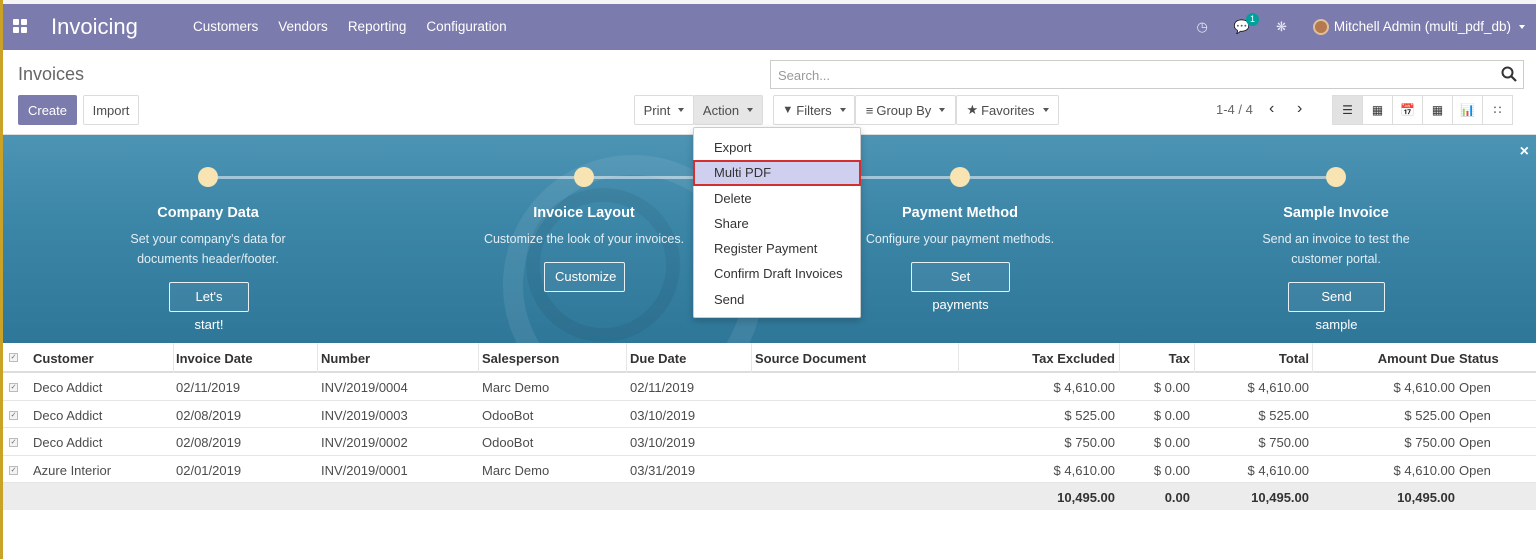  I want to click on pager-next-icon: ›, so click(1299, 109).